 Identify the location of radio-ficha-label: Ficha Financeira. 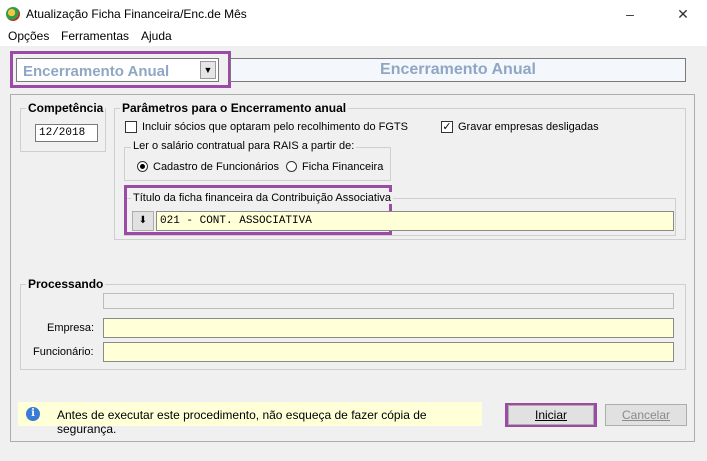
(343, 167).